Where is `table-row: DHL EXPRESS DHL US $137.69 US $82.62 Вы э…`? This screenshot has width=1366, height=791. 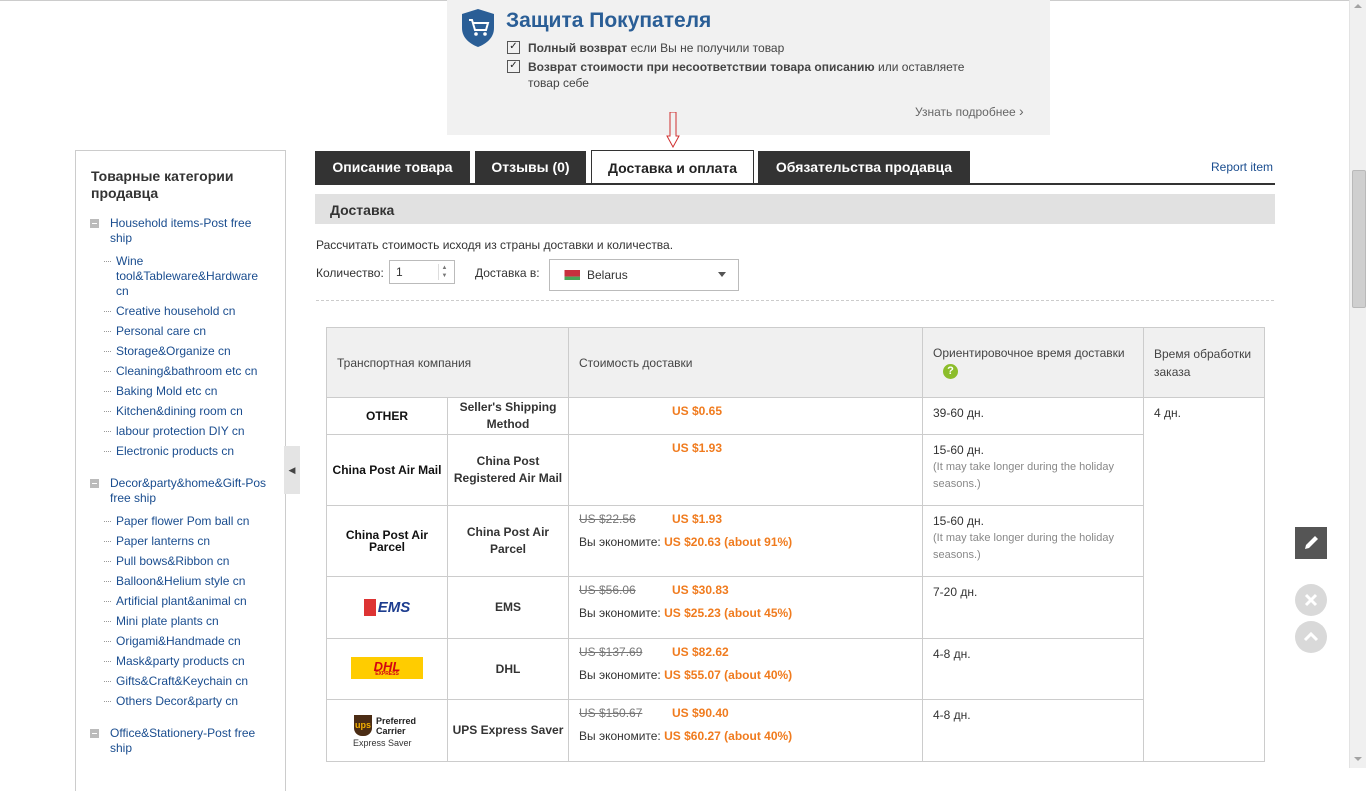
table-row: DHL EXPRESS DHL US $137.69 US $82.62 Вы э… is located at coordinates (795, 669).